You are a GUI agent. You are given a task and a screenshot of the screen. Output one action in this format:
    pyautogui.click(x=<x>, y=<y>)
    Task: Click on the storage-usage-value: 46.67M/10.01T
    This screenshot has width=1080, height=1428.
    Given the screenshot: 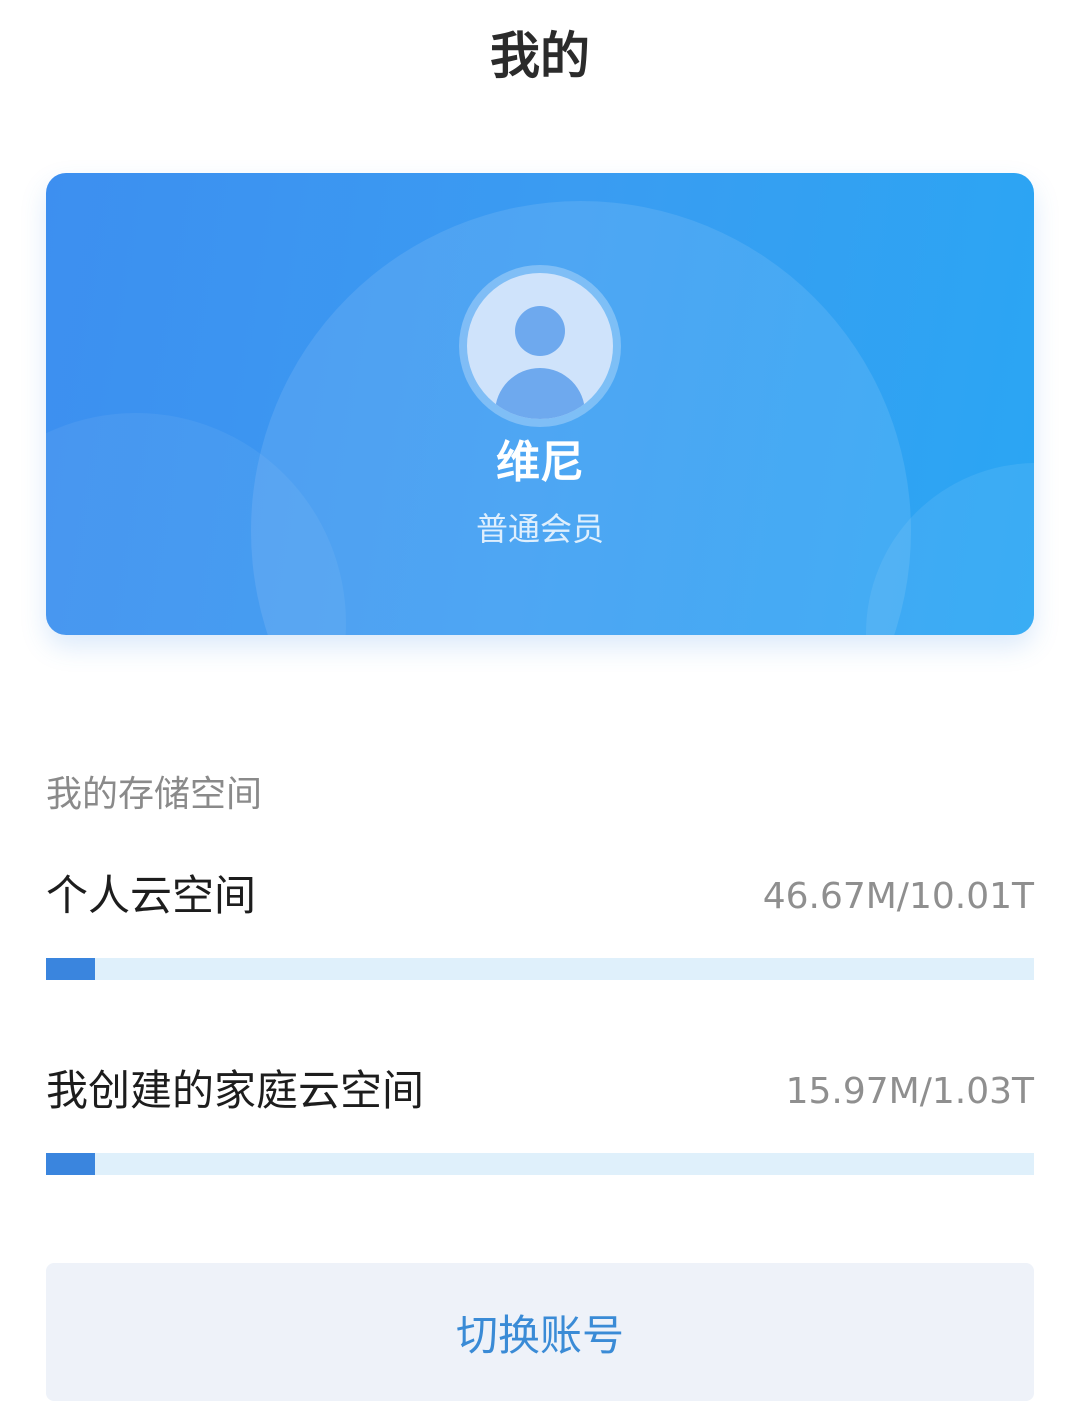 What is the action you would take?
    pyautogui.click(x=898, y=896)
    